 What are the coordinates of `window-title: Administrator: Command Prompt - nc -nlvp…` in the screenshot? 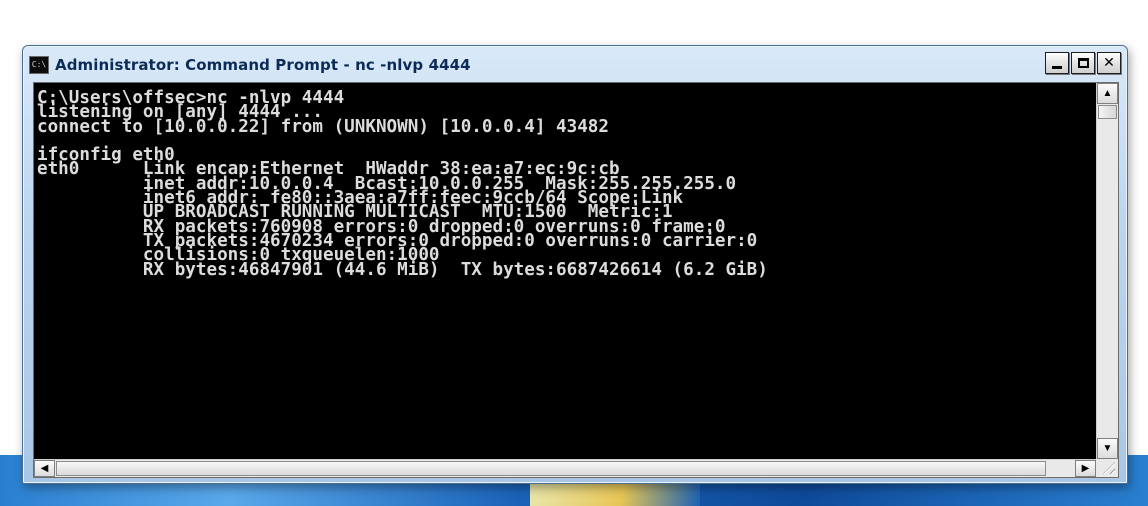 It's located at (263, 65).